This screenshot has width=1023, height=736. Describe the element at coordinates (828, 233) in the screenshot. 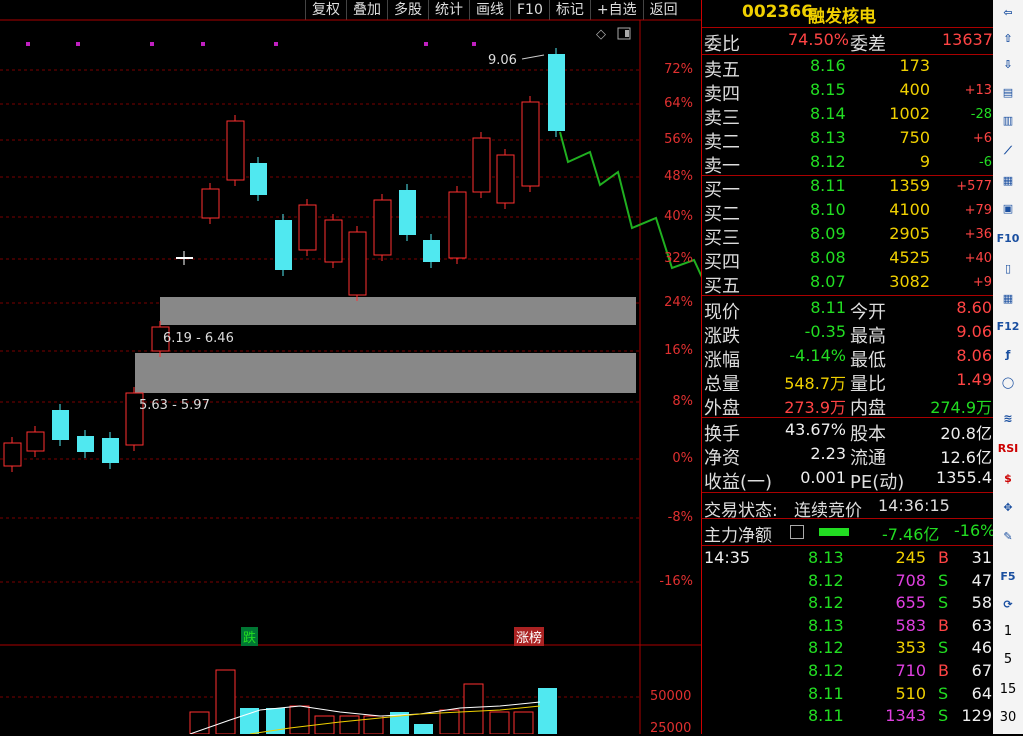

I see `bids-price: 8.09` at that location.